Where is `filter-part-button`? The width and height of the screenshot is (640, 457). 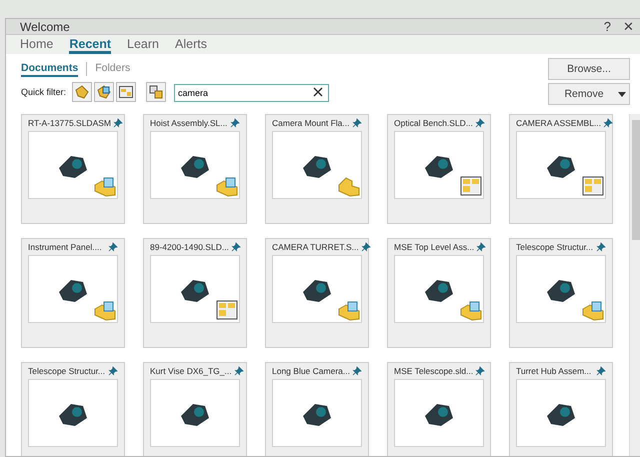
filter-part-button is located at coordinates (82, 92).